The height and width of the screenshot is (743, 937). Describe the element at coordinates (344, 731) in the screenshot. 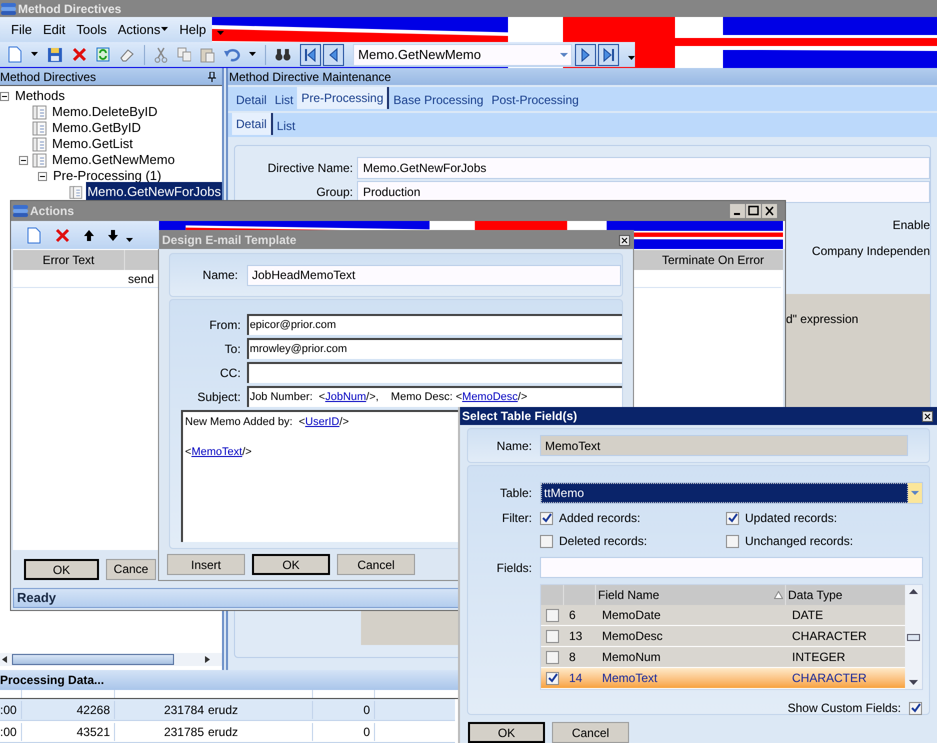

I see `table-cell: 0` at that location.